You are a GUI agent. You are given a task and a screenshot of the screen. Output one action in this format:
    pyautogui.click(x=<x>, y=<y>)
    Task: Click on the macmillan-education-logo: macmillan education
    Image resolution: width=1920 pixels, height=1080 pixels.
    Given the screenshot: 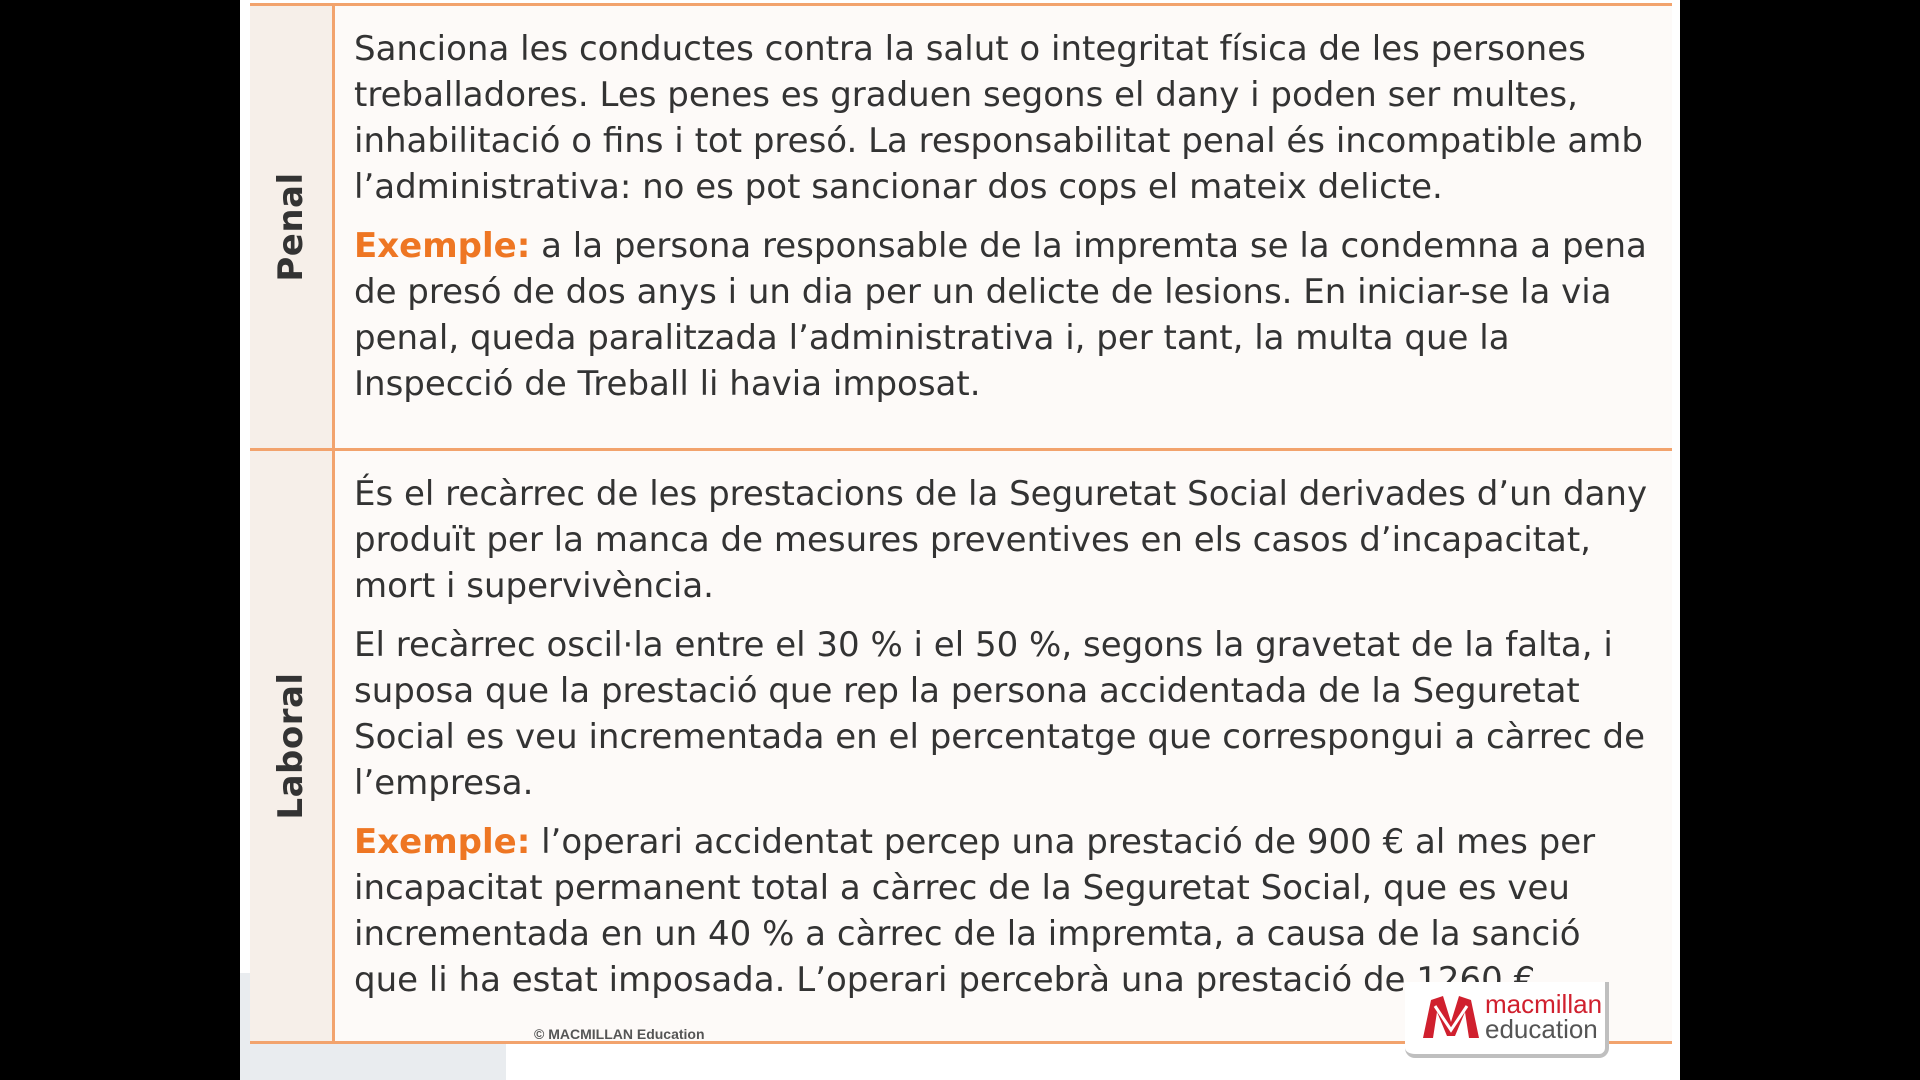 What is the action you would take?
    pyautogui.click(x=1507, y=1020)
    